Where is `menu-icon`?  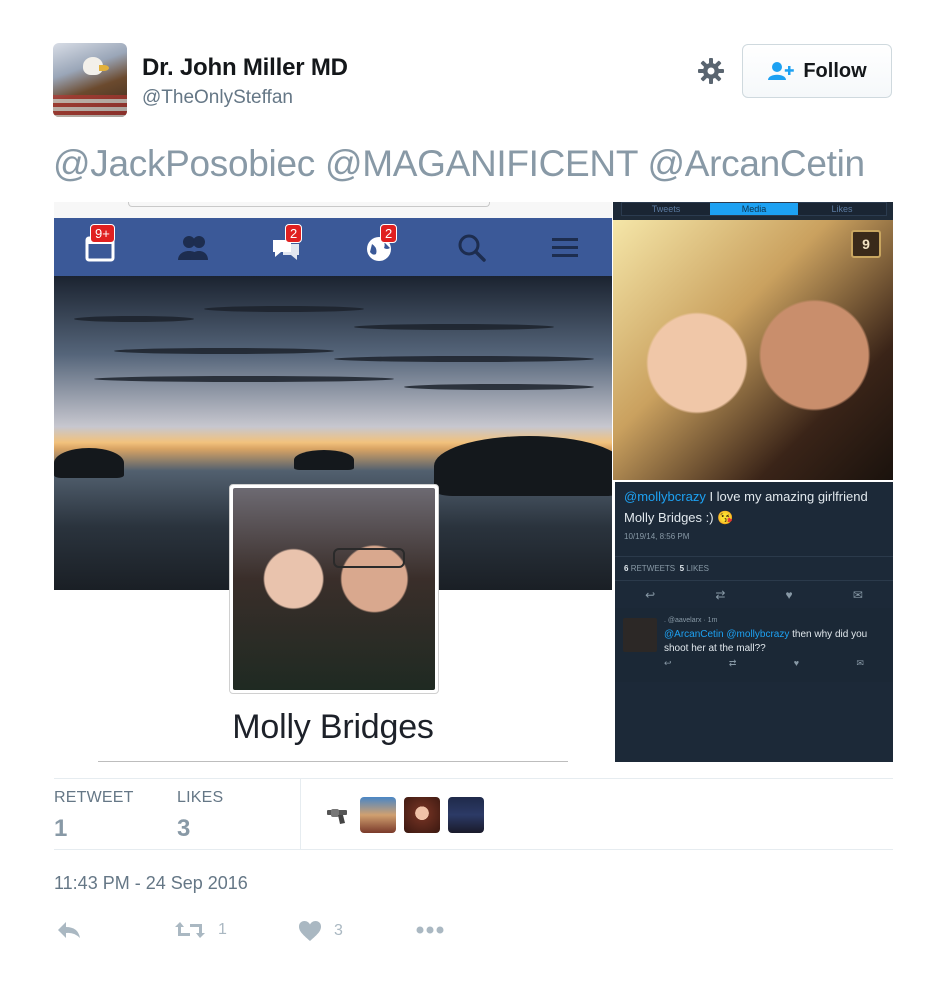
menu-icon is located at coordinates (565, 247).